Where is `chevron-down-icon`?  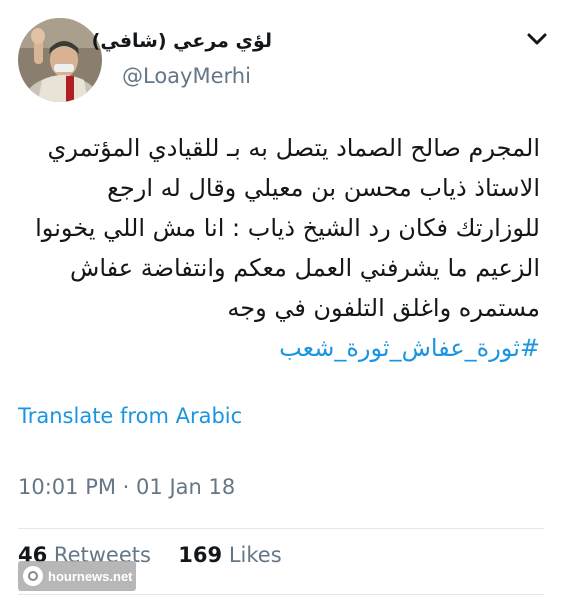
chevron-down-icon is located at coordinates (537, 39).